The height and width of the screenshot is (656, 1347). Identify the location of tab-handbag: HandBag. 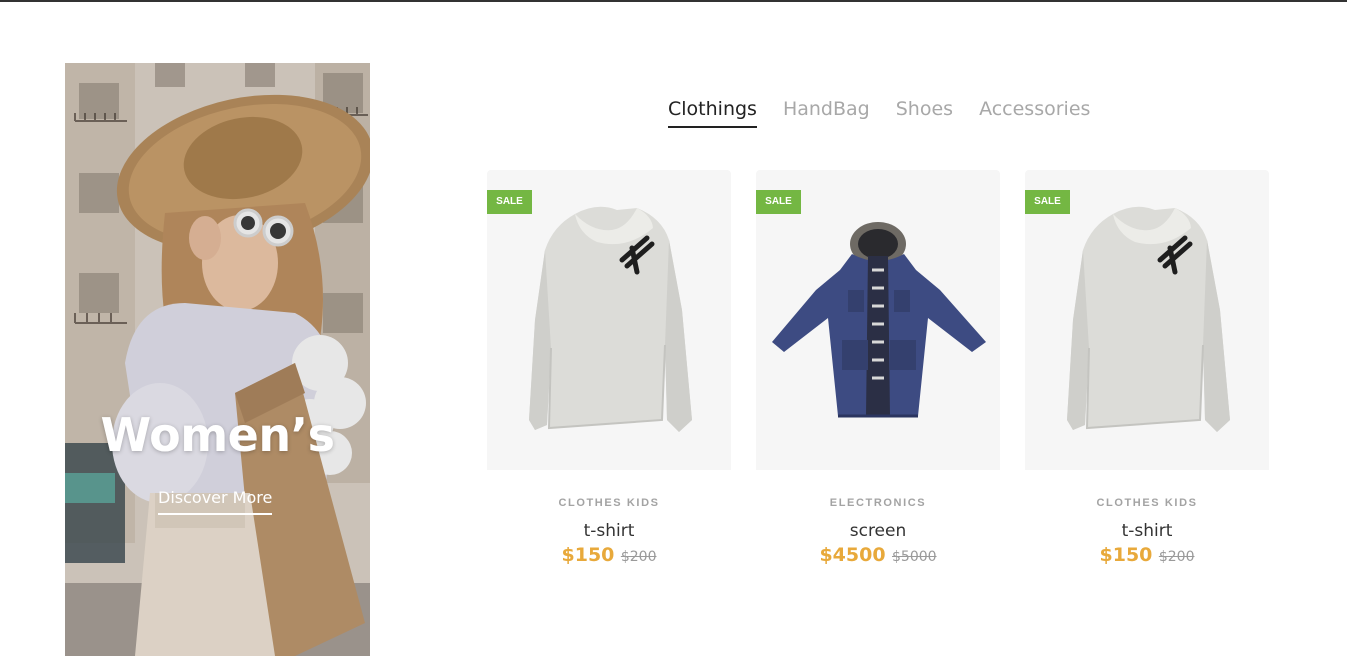
(826, 113).